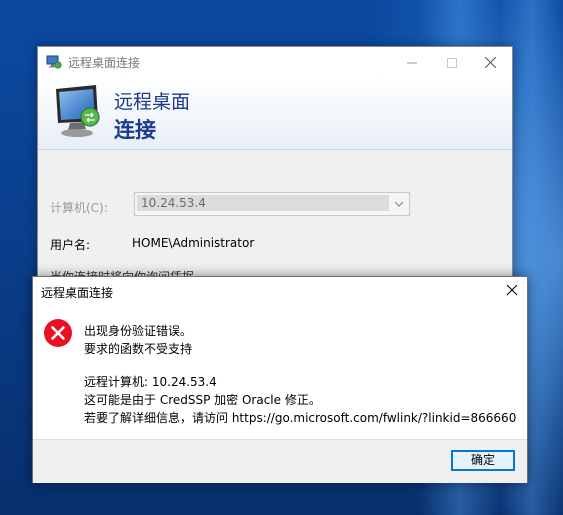 The image size is (563, 515). I want to click on banner-title: 远程桌面, so click(152, 102).